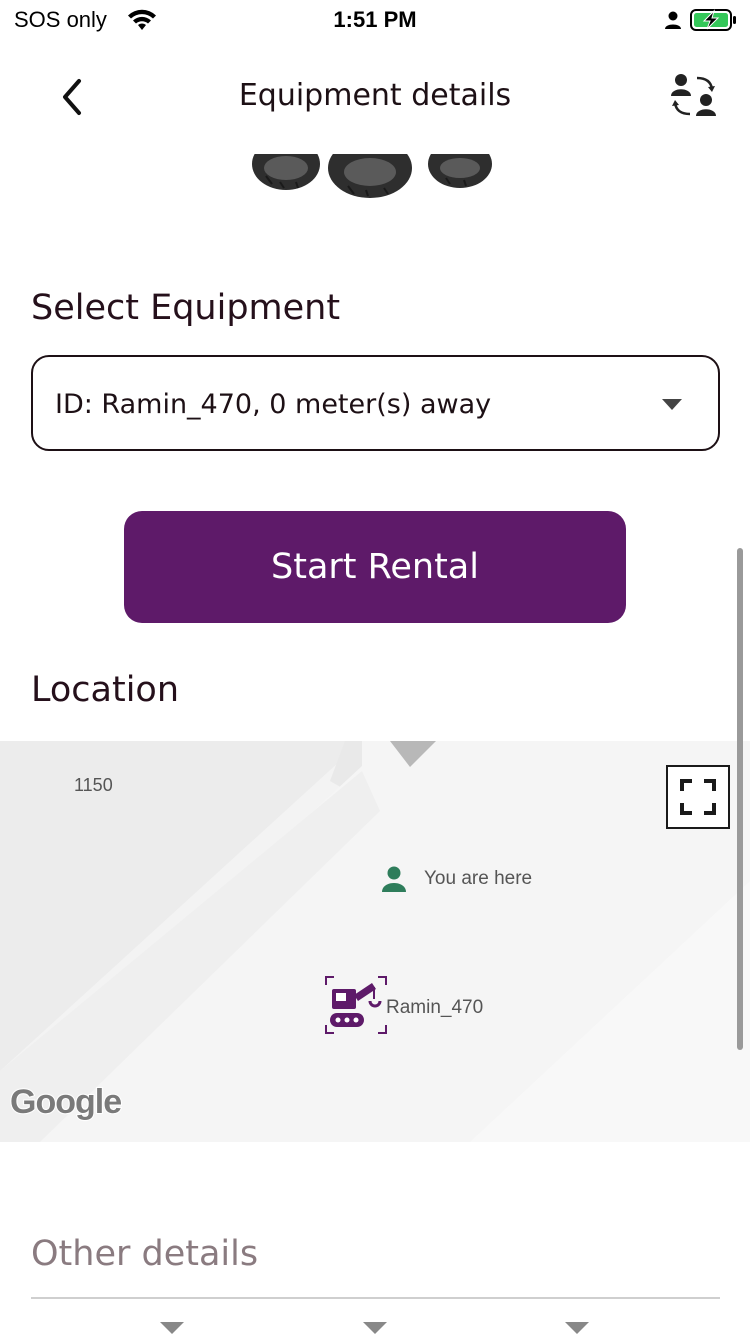 The height and width of the screenshot is (1334, 750). I want to click on battery-charging-icon, so click(713, 20).